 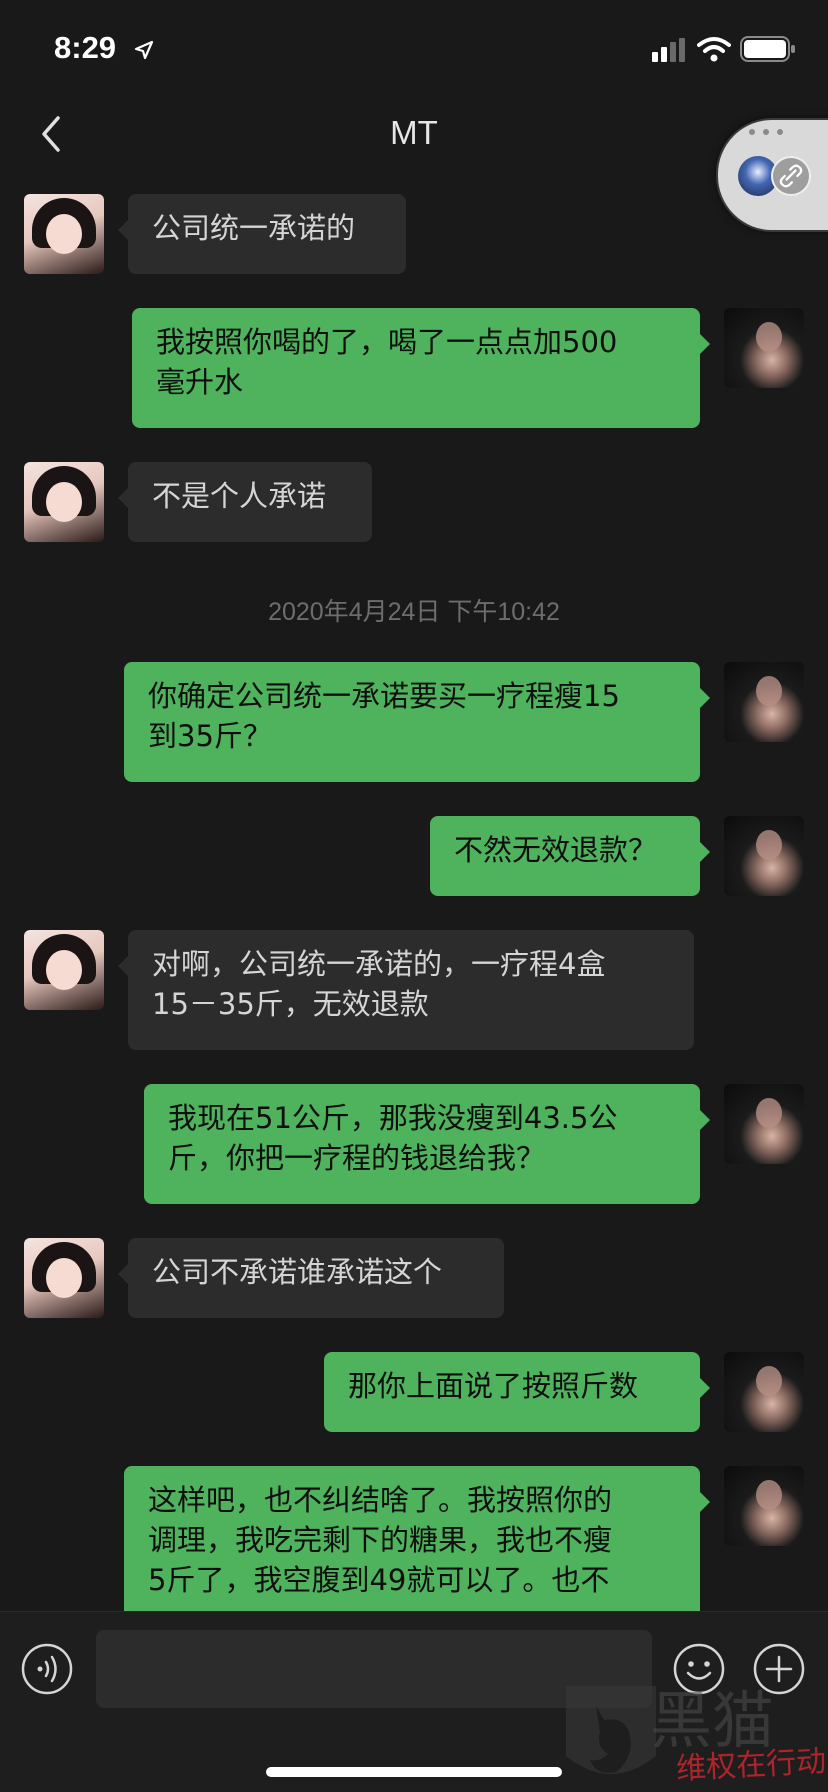 I want to click on chat-title: MT, so click(x=414, y=132).